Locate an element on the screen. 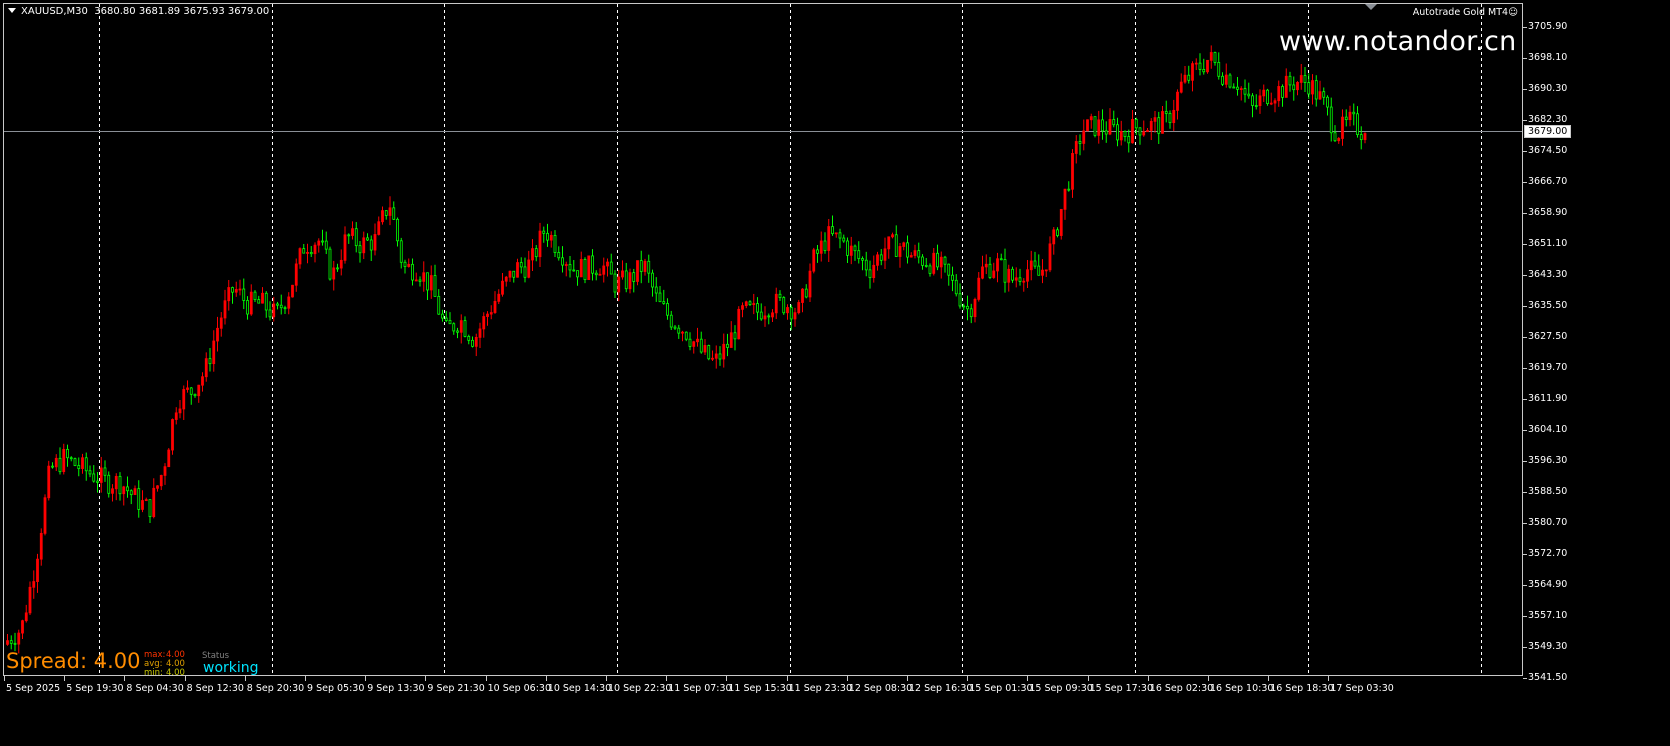 This screenshot has width=1670, height=746. price-tick-label: 3698.10 is located at coordinates (1548, 57).